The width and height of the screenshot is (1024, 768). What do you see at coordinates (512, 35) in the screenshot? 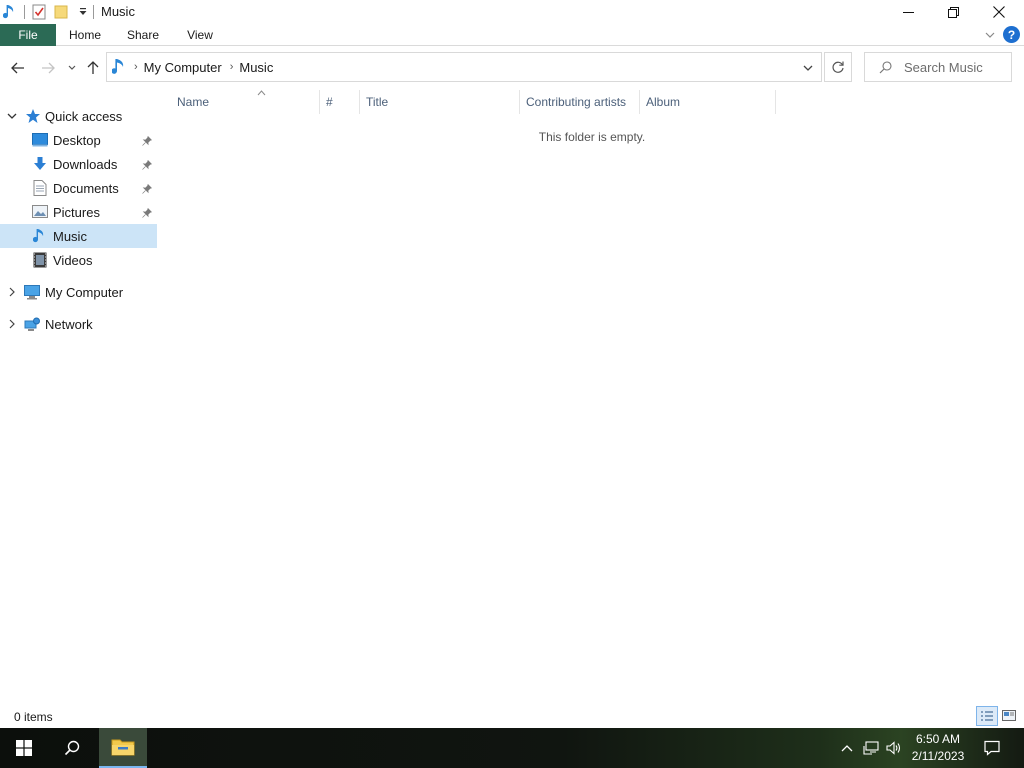
I see `ribbon-tabs: File Home Share View ?` at bounding box center [512, 35].